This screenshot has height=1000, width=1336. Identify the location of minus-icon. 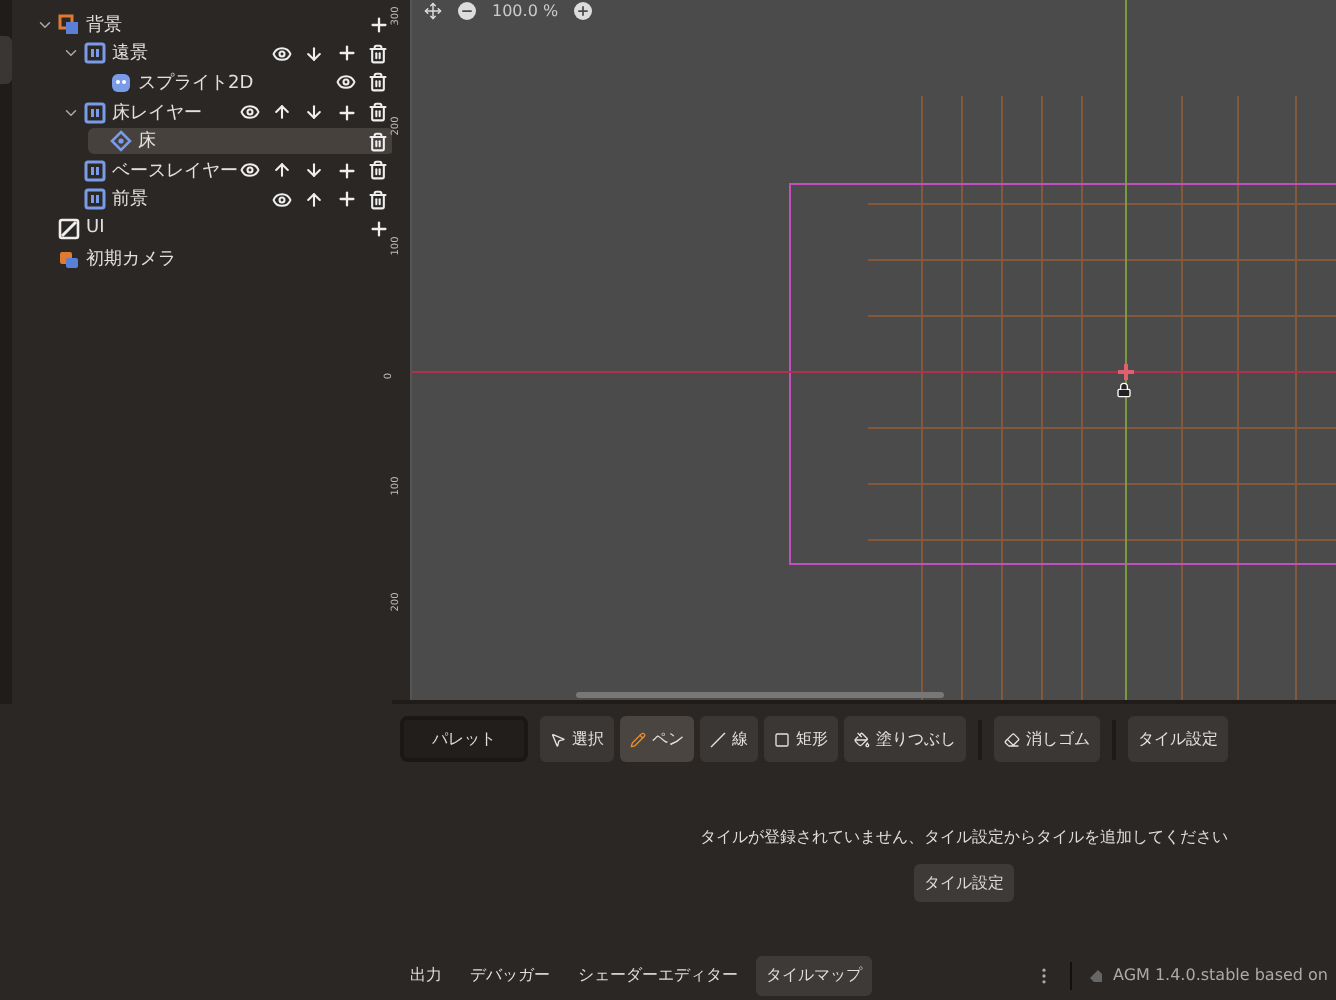
(467, 11).